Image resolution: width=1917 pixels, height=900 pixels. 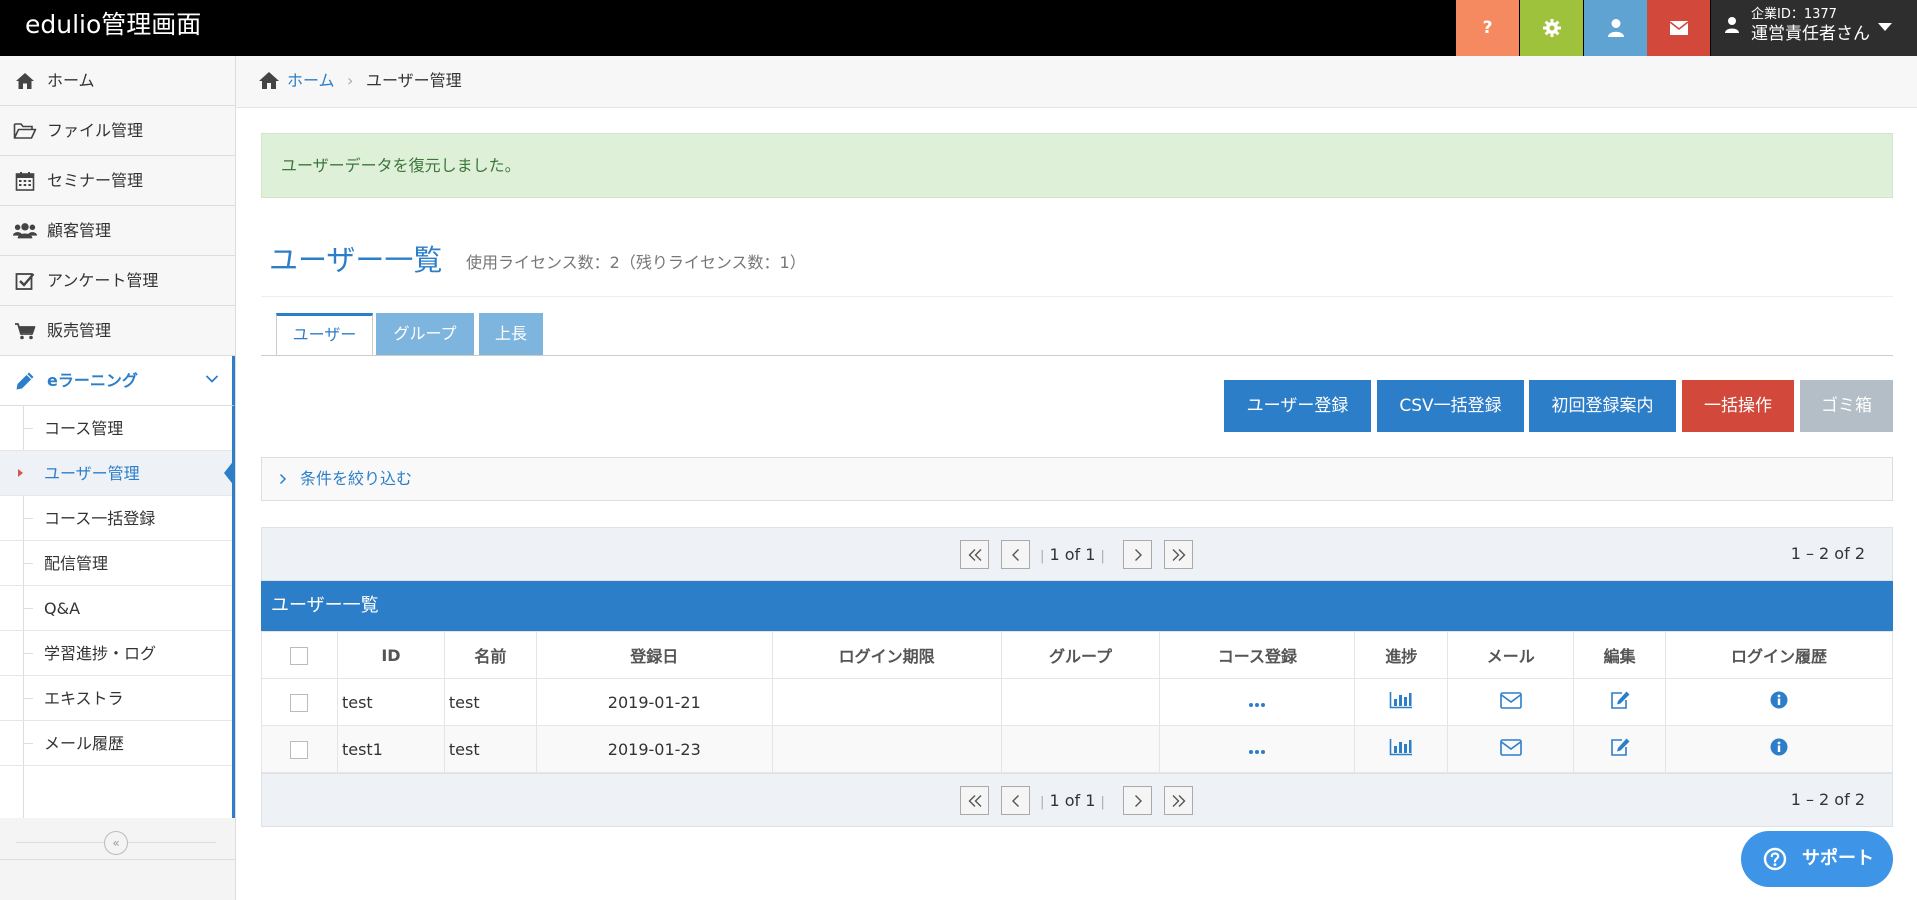 I want to click on caret-down-icon, so click(x=1885, y=27).